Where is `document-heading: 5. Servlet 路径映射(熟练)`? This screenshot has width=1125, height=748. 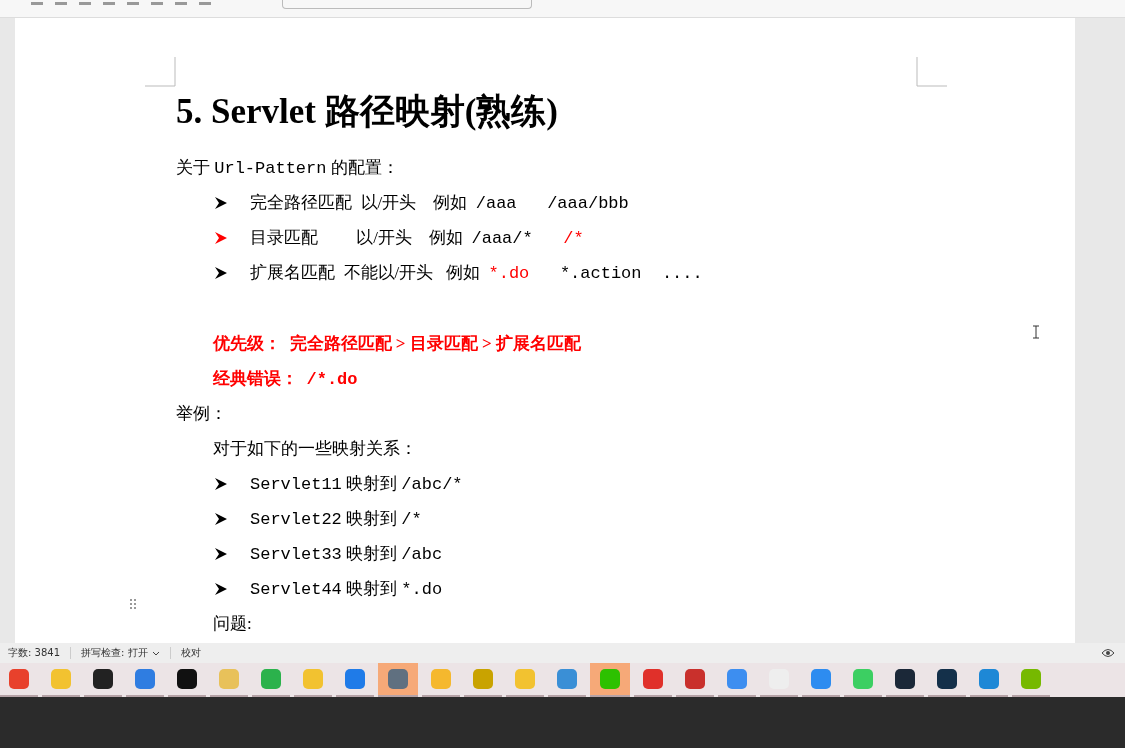
document-heading: 5. Servlet 路径映射(熟练) is located at coordinates (367, 112).